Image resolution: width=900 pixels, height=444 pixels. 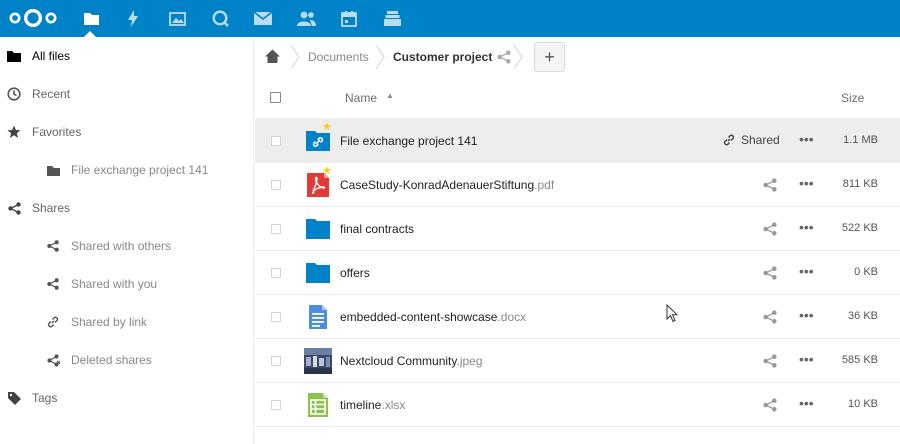 I want to click on file-size: 36 KB, so click(x=863, y=316).